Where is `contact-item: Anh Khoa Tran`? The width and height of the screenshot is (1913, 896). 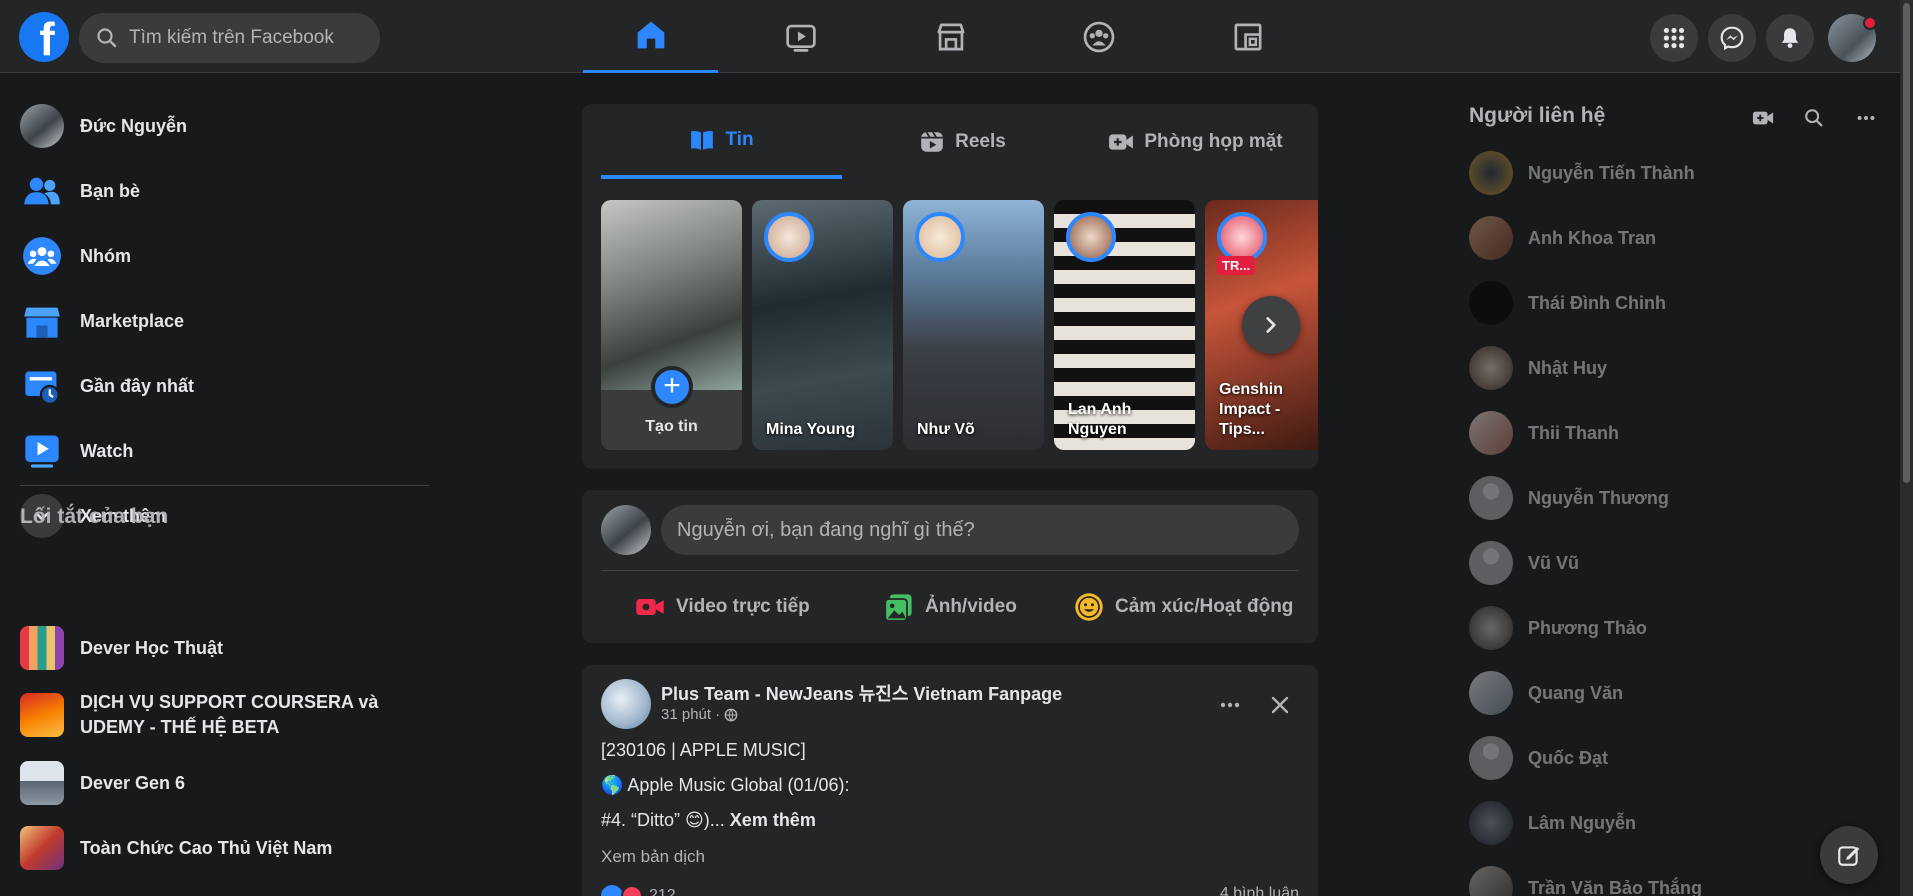 contact-item: Anh Khoa Tran is located at coordinates (1670, 238).